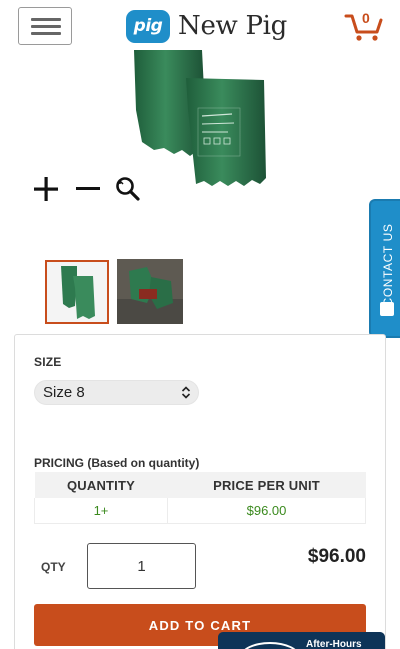 The width and height of the screenshot is (400, 649). What do you see at coordinates (148, 26) in the screenshot?
I see `logo-badge: pig` at bounding box center [148, 26].